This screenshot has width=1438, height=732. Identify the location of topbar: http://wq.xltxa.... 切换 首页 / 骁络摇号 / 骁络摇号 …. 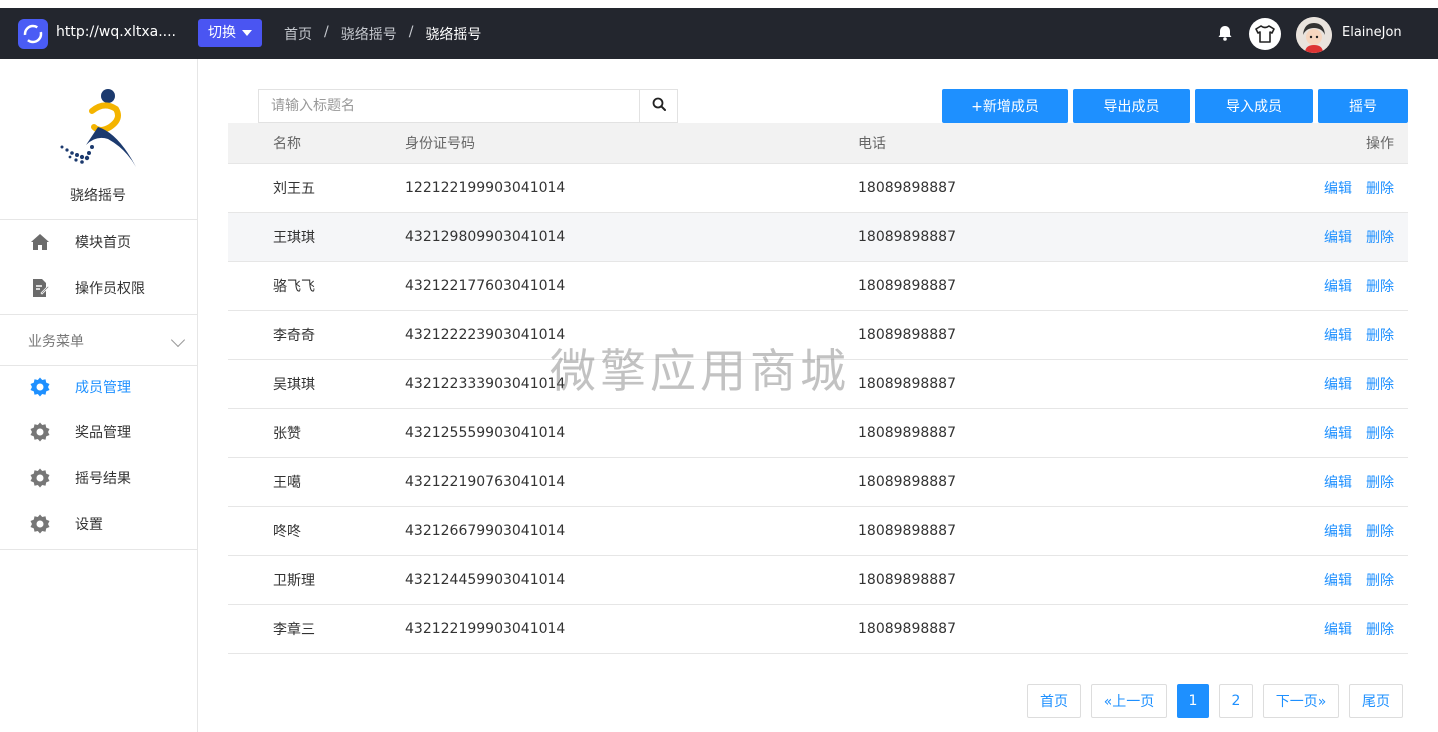
(719, 29).